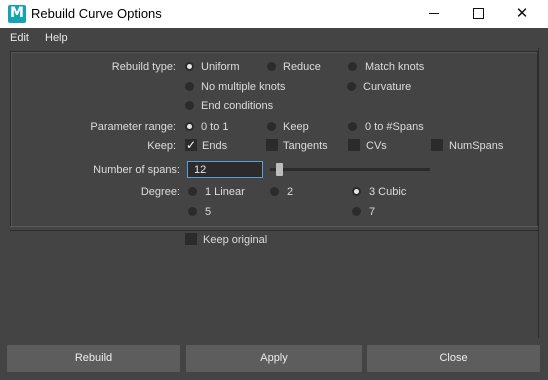  Describe the element at coordinates (208, 212) in the screenshot. I see `degree-5-label: 5` at that location.